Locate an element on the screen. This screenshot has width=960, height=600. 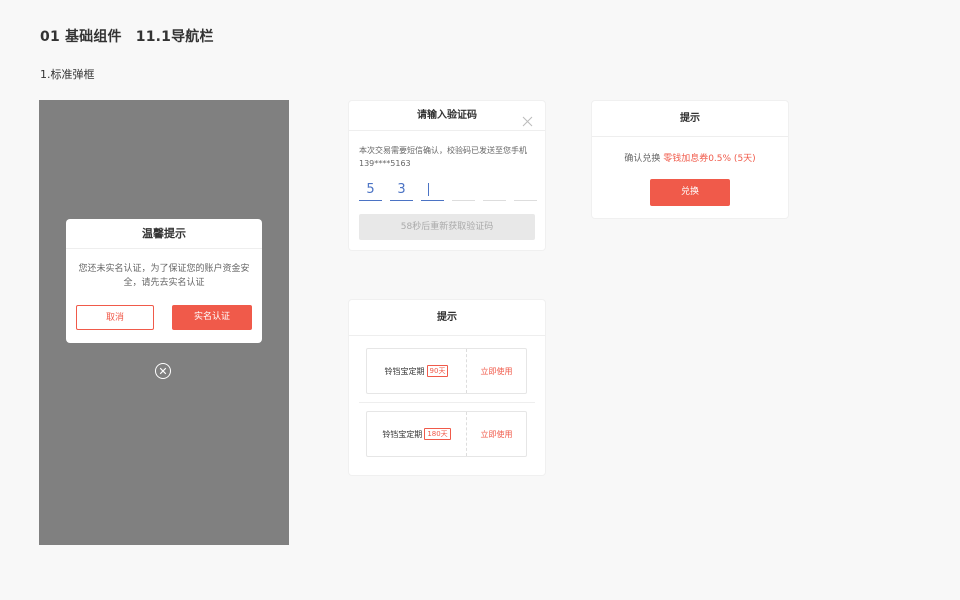
exchange-message: 确认兑换 零钱加息券0.5% (5天) is located at coordinates (690, 157).